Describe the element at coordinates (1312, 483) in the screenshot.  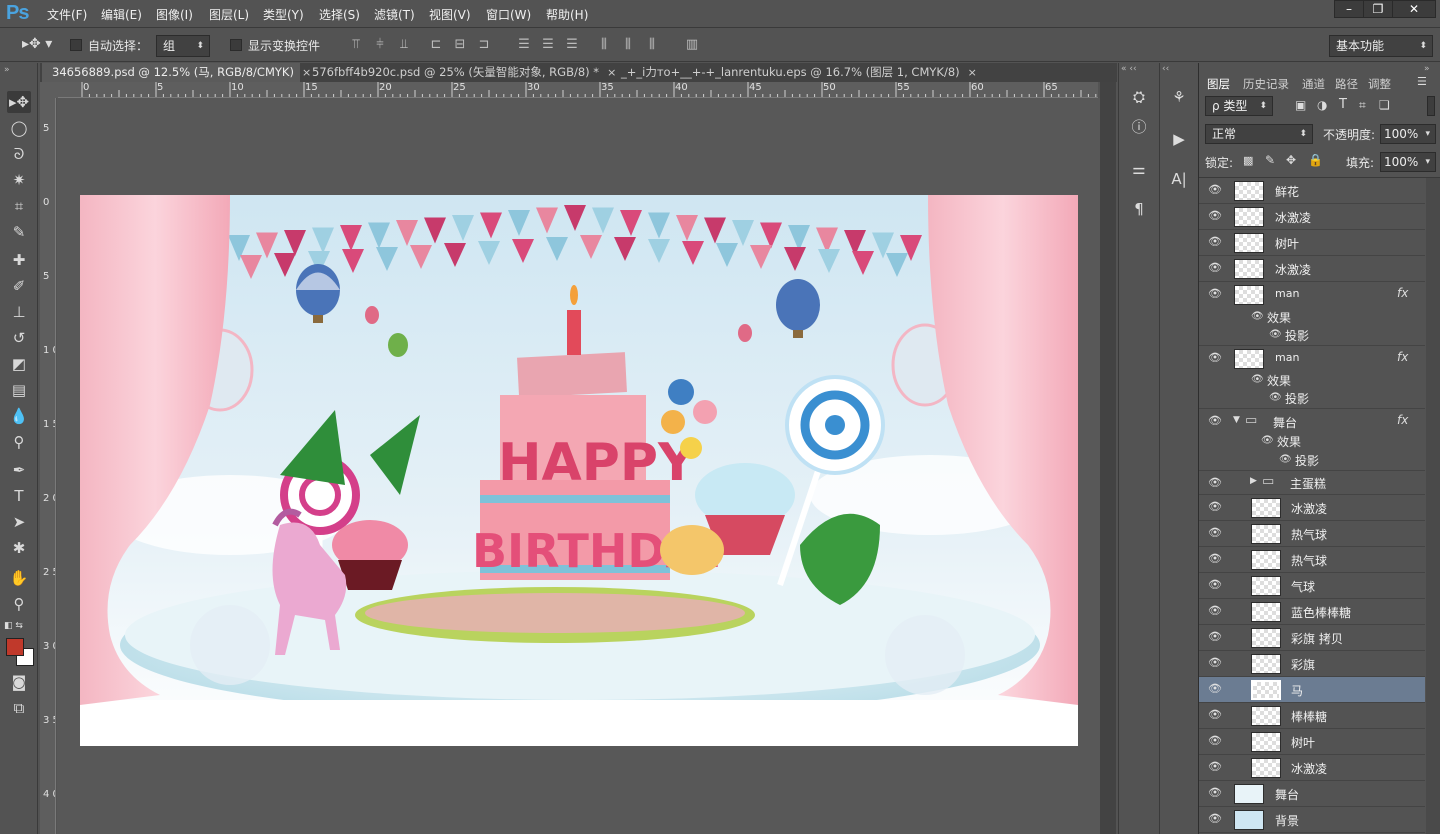
I see `layer-group-row: 👁 ▶ ▭ 主蛋糕` at that location.